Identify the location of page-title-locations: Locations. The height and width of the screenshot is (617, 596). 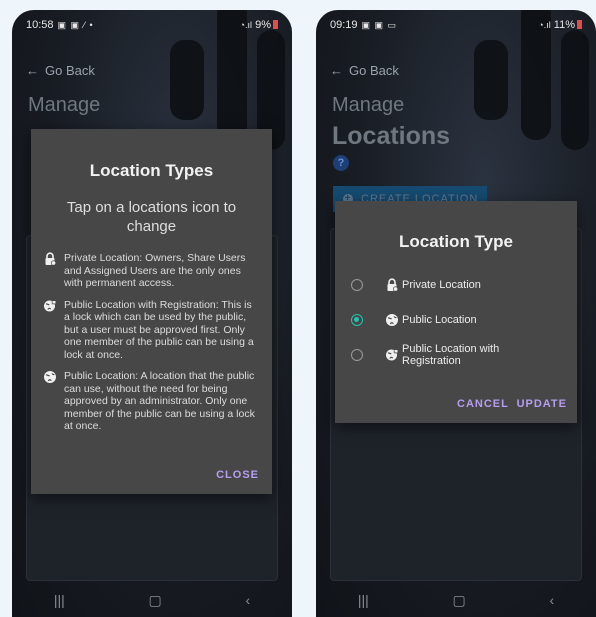
(391, 136).